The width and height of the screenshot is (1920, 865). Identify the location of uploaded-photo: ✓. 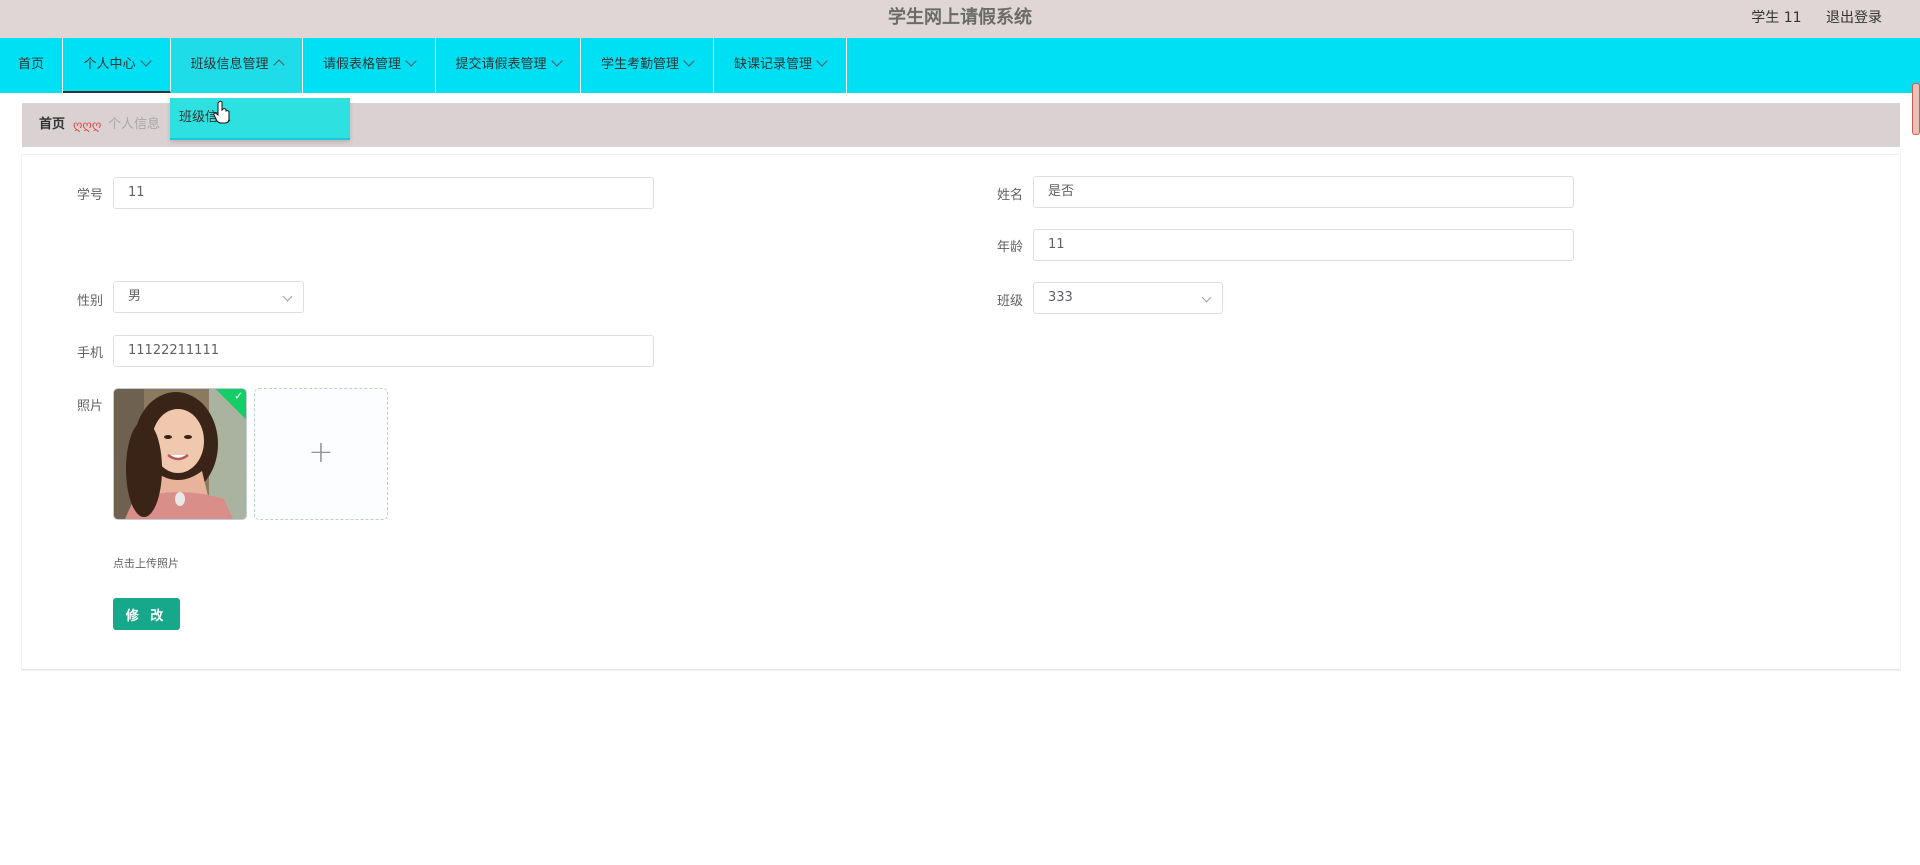
(180, 454).